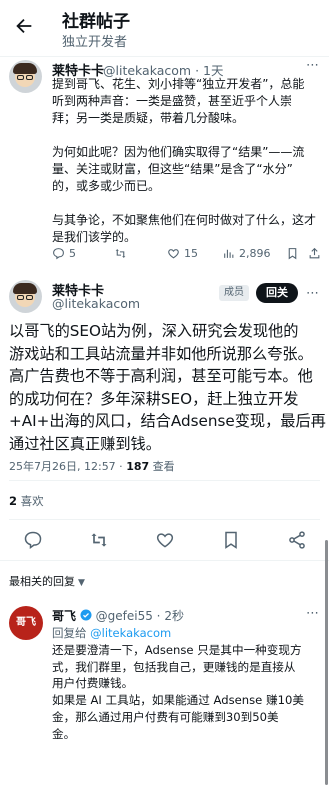 The height and width of the screenshot is (800, 329). What do you see at coordinates (182, 253) in the screenshot?
I see `like-stat: 15` at bounding box center [182, 253].